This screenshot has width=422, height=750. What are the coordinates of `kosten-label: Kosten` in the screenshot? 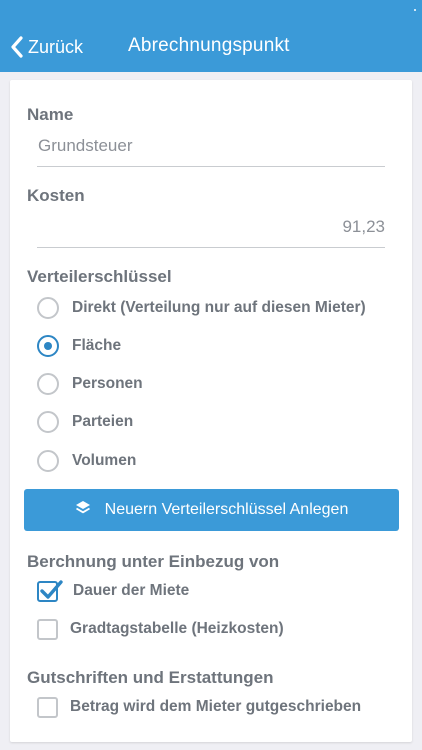 It's located at (56, 195).